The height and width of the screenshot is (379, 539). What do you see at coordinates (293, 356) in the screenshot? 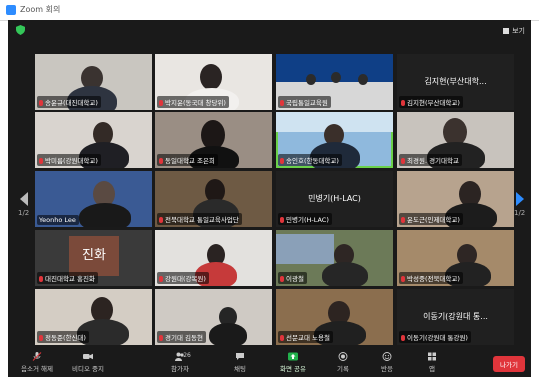
I see `share-screen-icon` at bounding box center [293, 356].